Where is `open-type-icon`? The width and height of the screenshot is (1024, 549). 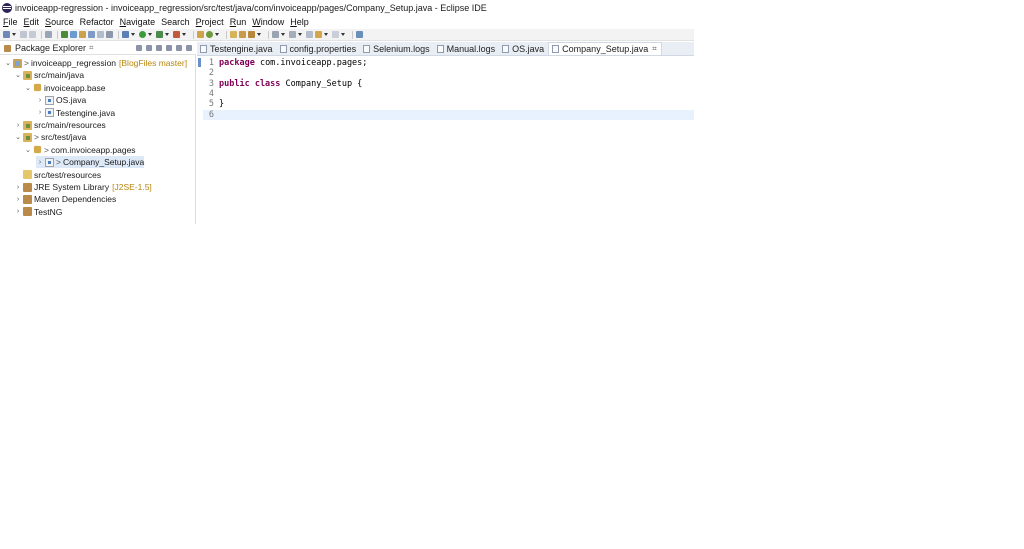 open-type-icon is located at coordinates (82, 34).